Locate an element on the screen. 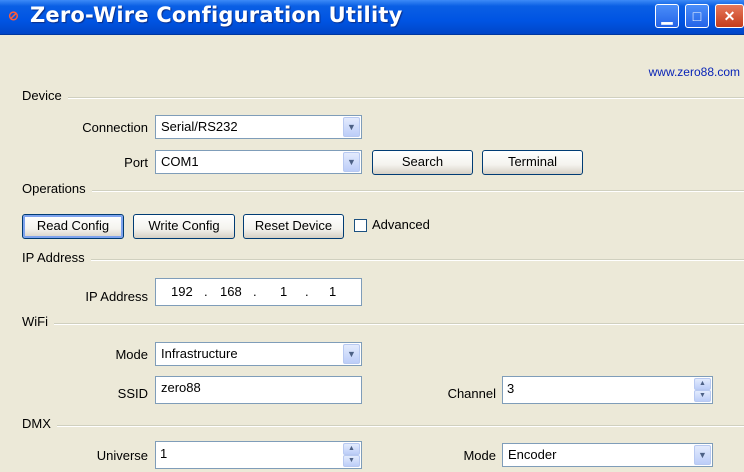 This screenshot has width=744, height=472. maximize-icon: □ is located at coordinates (697, 16).